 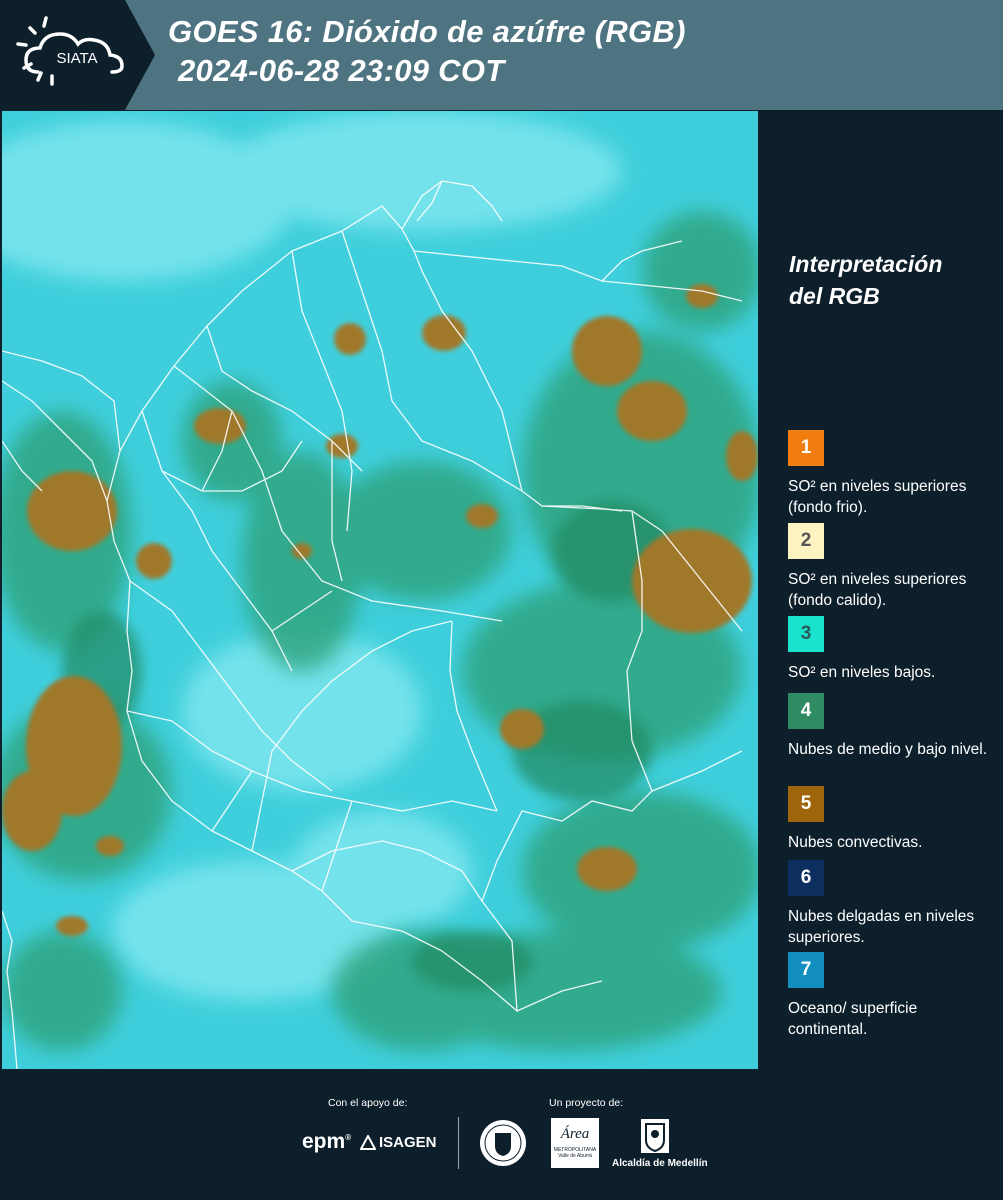 I want to click on alcaldia-seal-icon, so click(x=655, y=1138).